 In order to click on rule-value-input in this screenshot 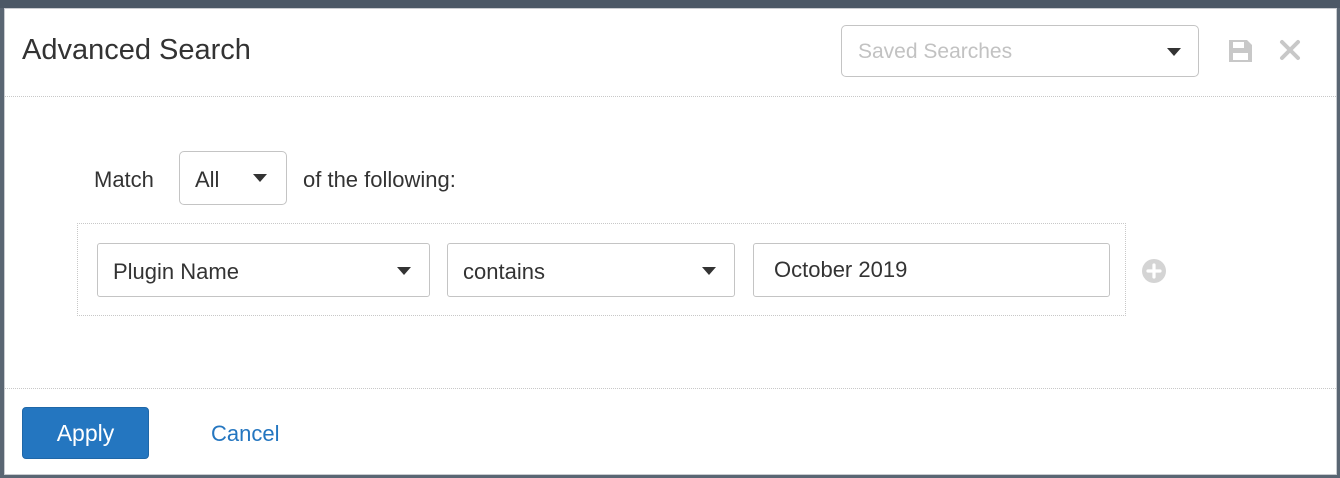, I will do `click(931, 270)`.